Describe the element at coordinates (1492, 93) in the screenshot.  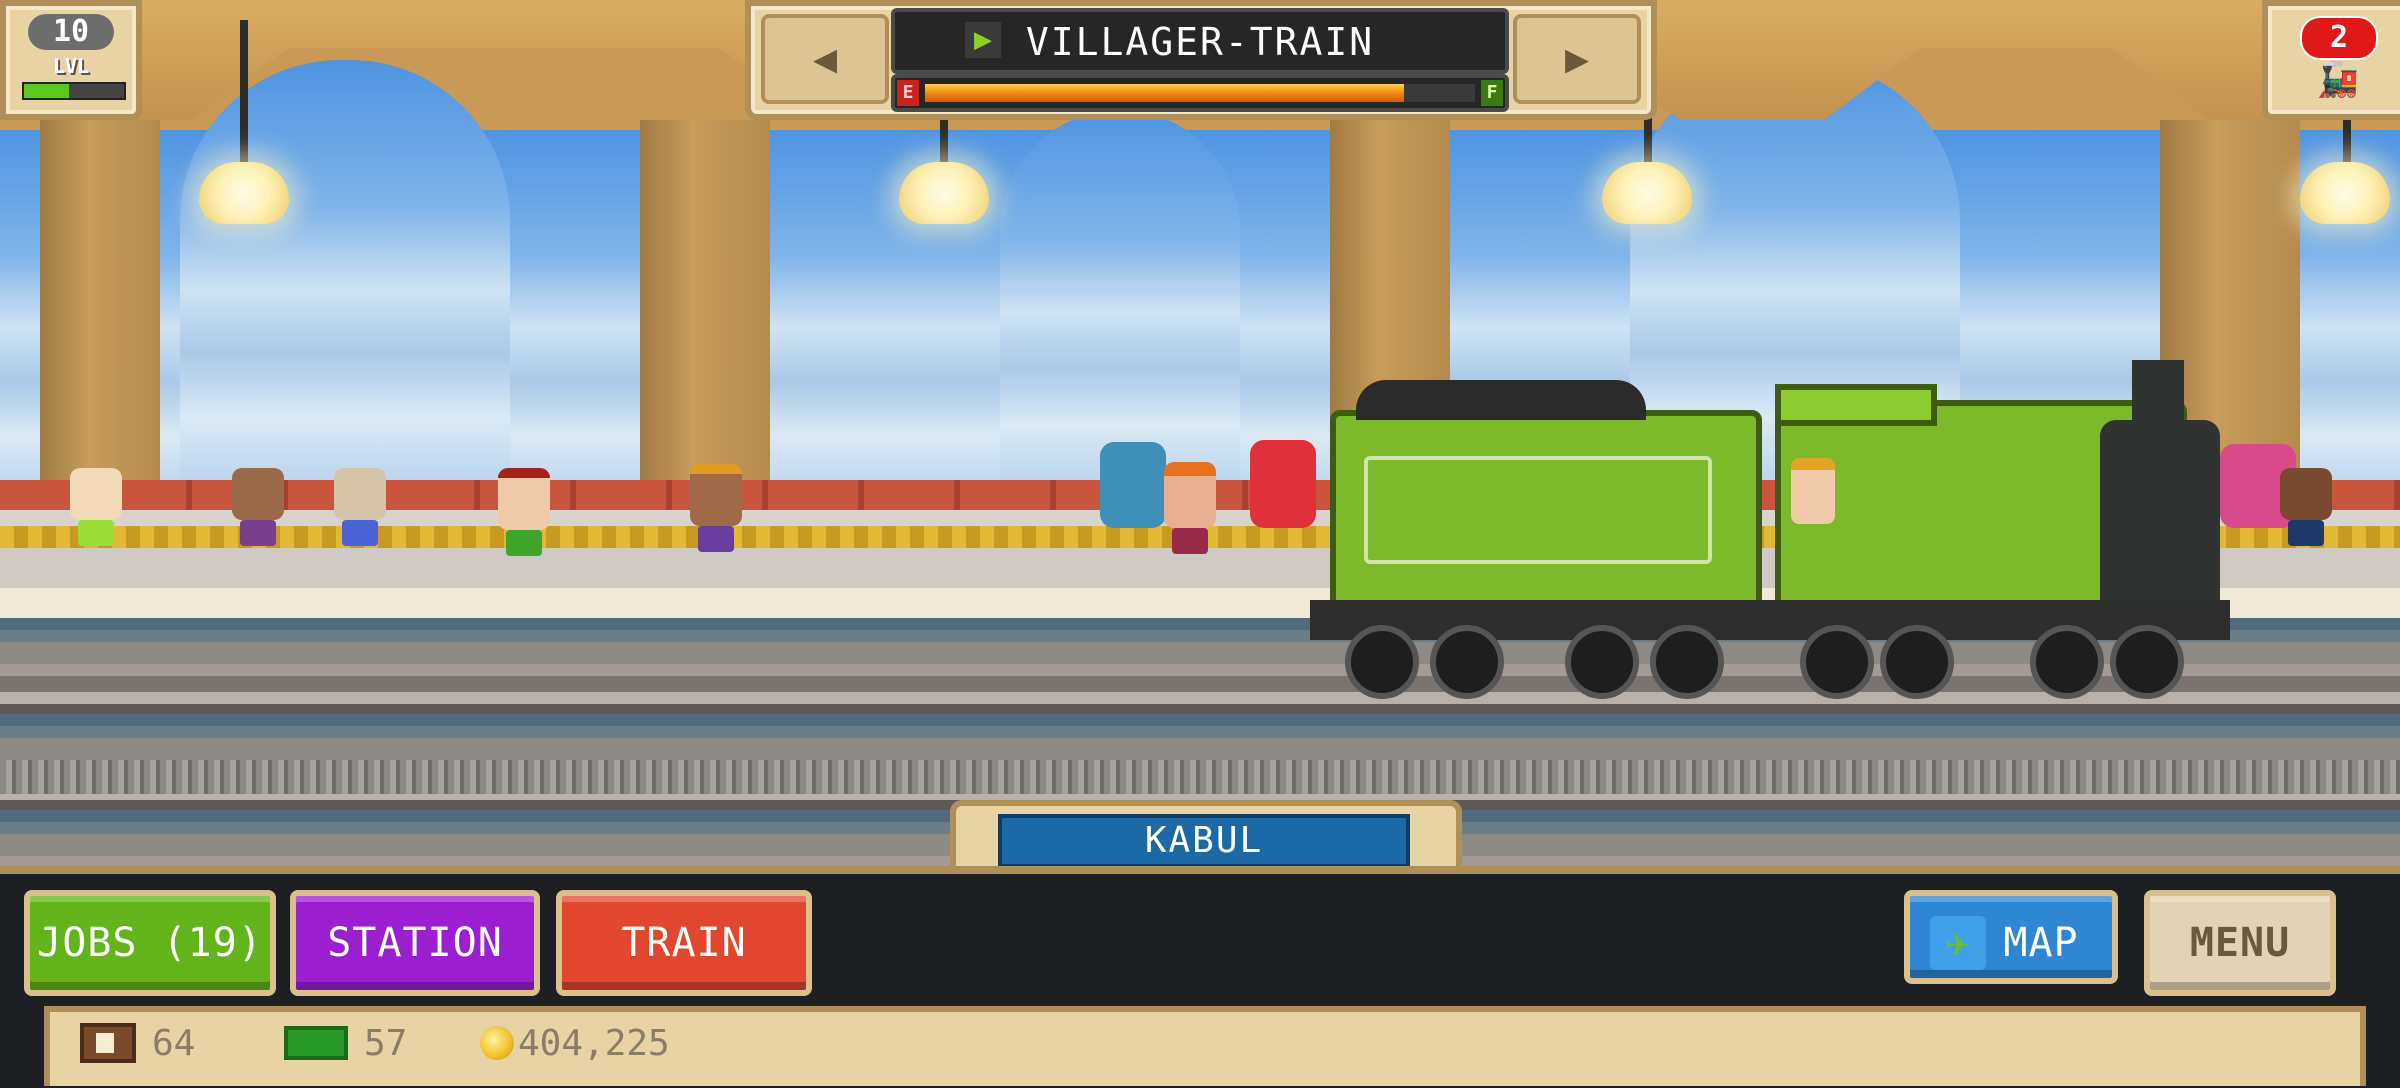
I see `fuel-full-label: F` at that location.